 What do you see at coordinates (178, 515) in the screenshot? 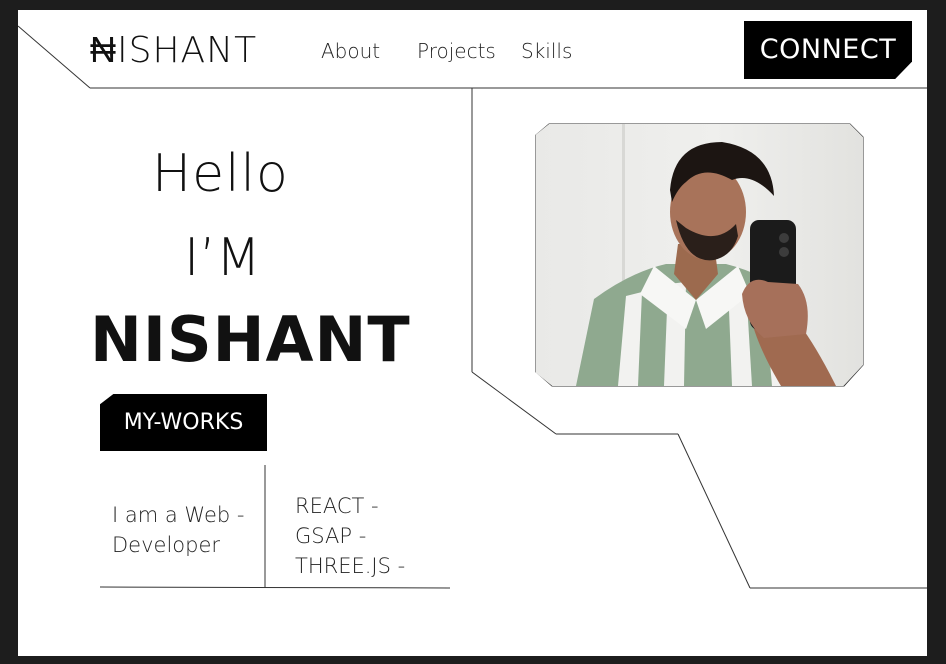
I see `role-line-1: I am a Web -` at bounding box center [178, 515].